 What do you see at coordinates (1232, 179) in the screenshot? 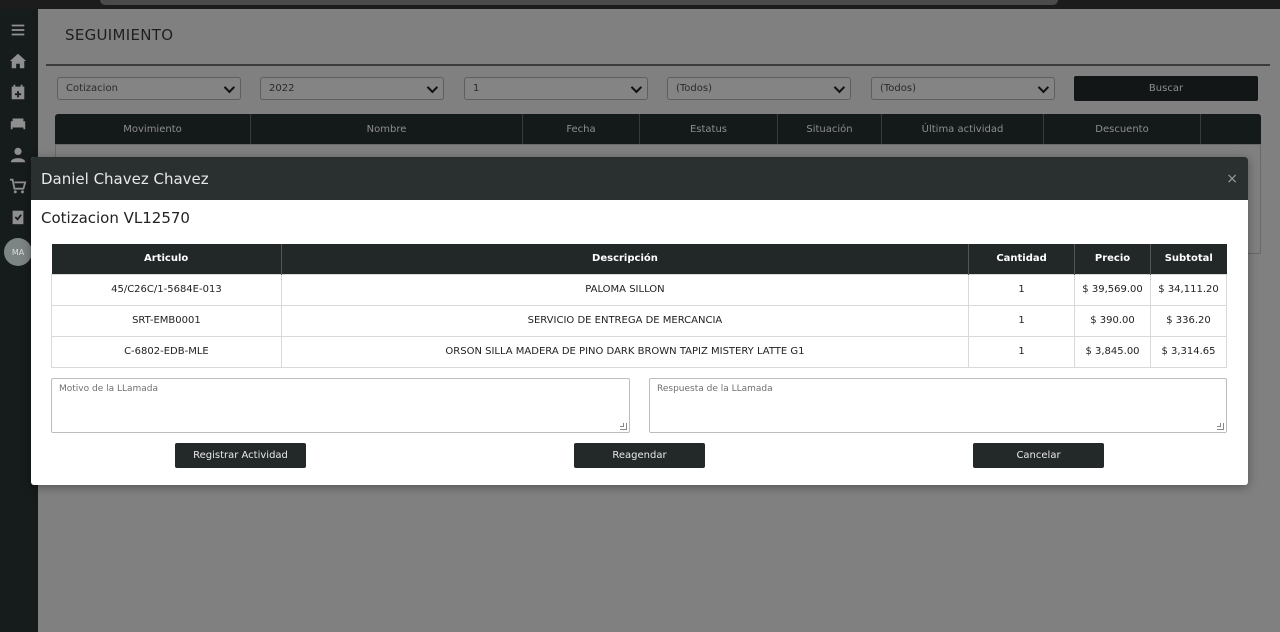
I see `close-icon: ×` at bounding box center [1232, 179].